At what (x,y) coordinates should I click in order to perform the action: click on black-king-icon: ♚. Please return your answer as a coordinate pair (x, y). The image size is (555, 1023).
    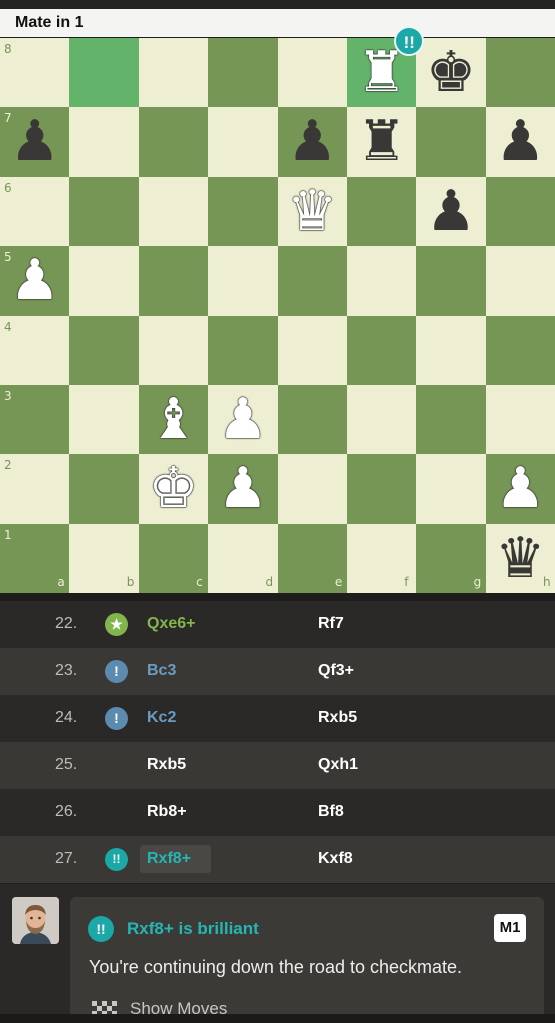
    Looking at the image, I should click on (450, 72).